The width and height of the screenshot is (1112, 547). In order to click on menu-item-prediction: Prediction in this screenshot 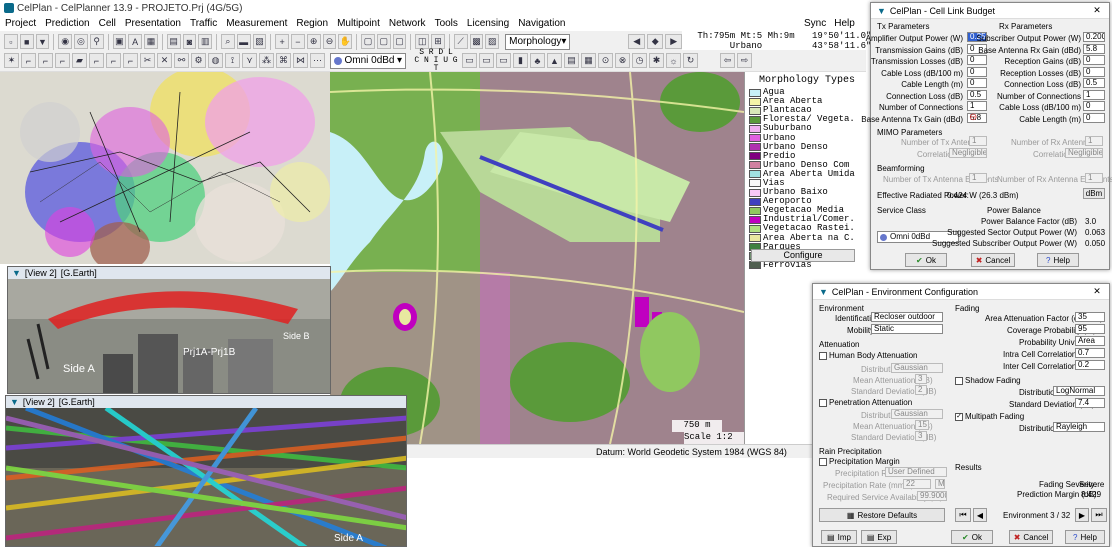, I will do `click(67, 23)`.